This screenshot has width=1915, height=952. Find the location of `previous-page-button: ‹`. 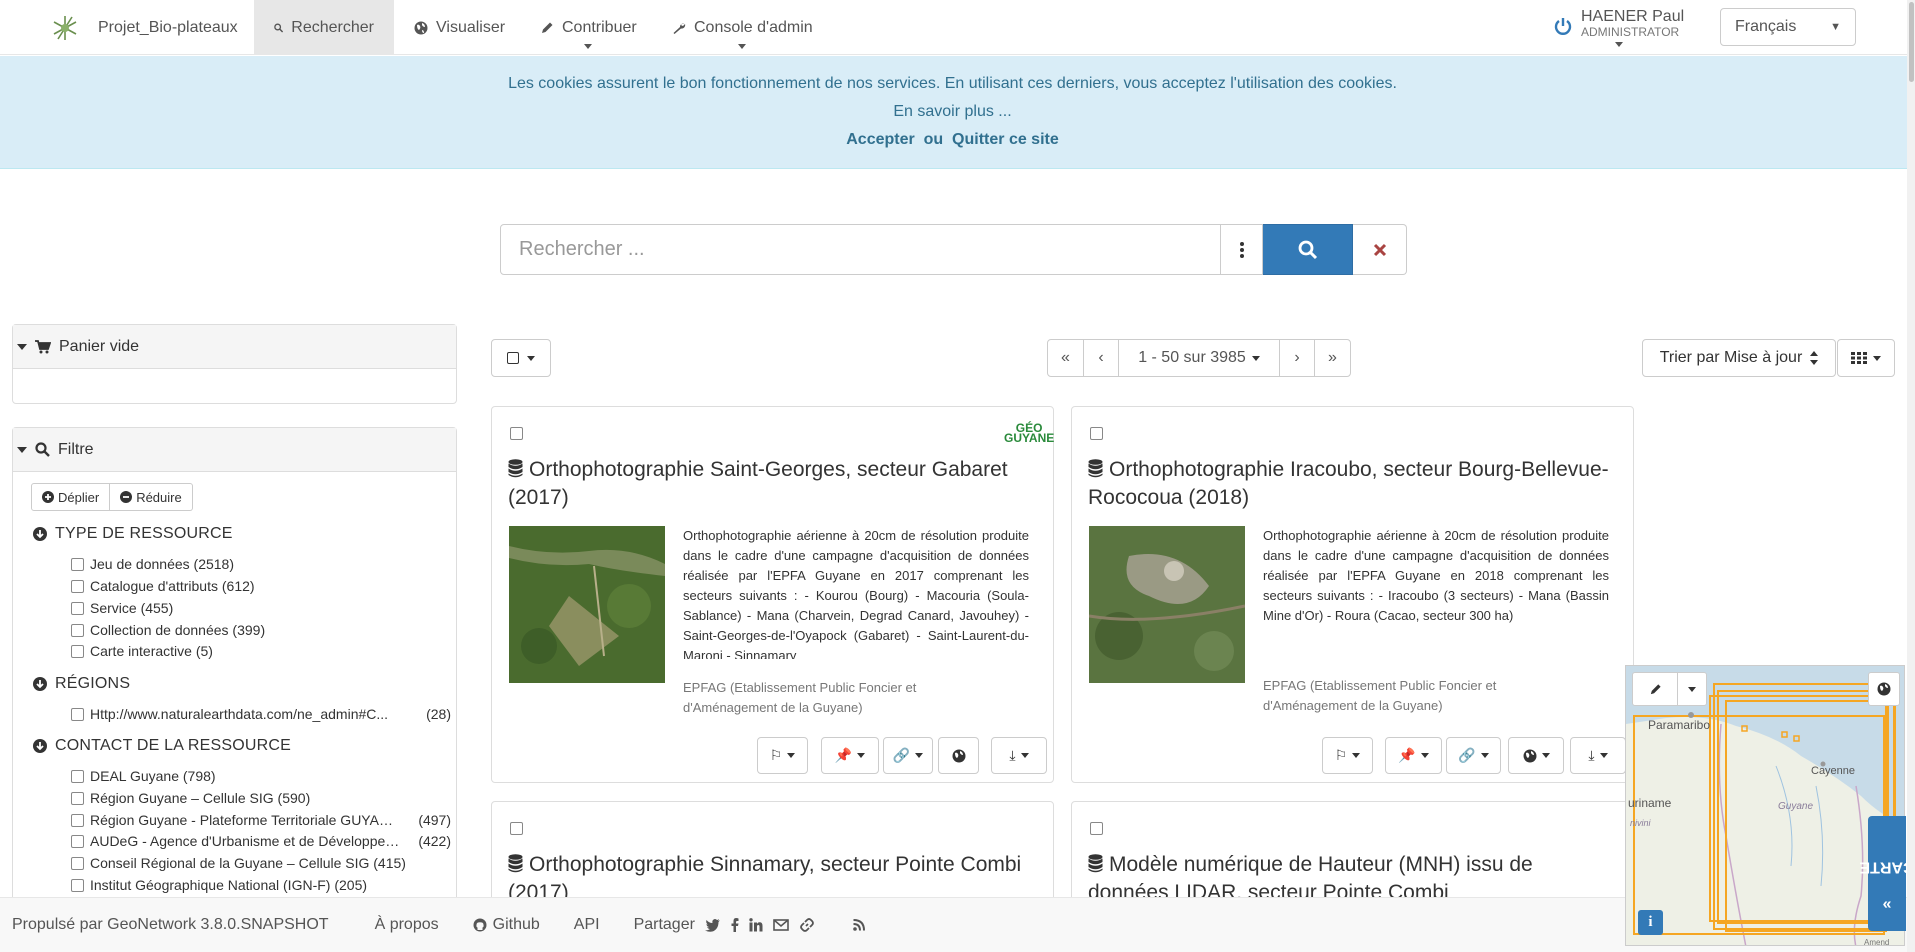

previous-page-button: ‹ is located at coordinates (1101, 358).